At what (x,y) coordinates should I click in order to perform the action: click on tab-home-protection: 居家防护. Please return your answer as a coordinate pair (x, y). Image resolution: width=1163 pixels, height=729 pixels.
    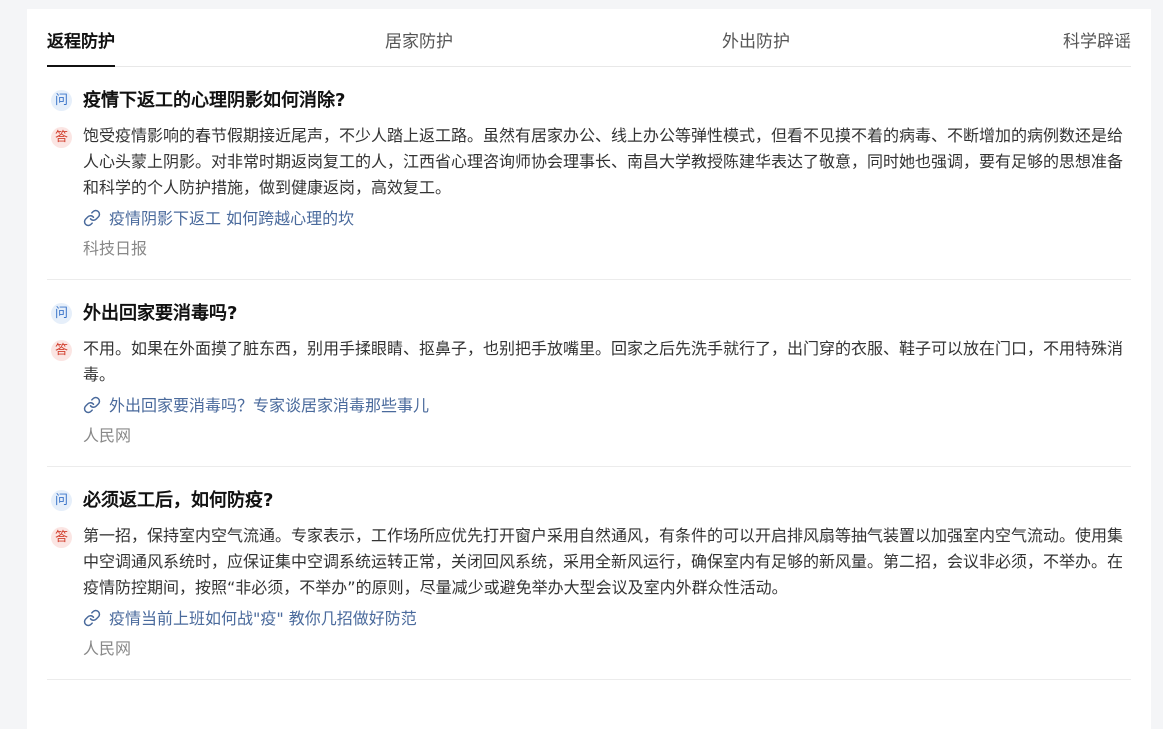
    Looking at the image, I should click on (419, 42).